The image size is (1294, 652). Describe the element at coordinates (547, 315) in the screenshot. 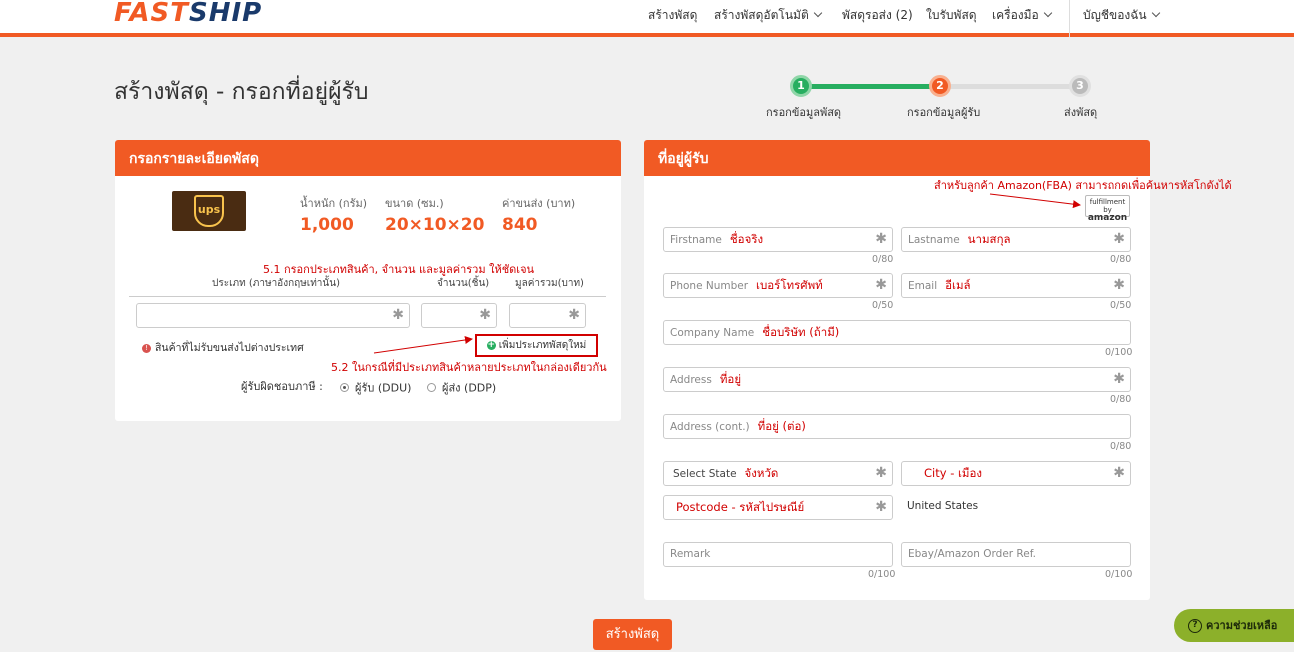

I see `item-value-input: ✱` at that location.